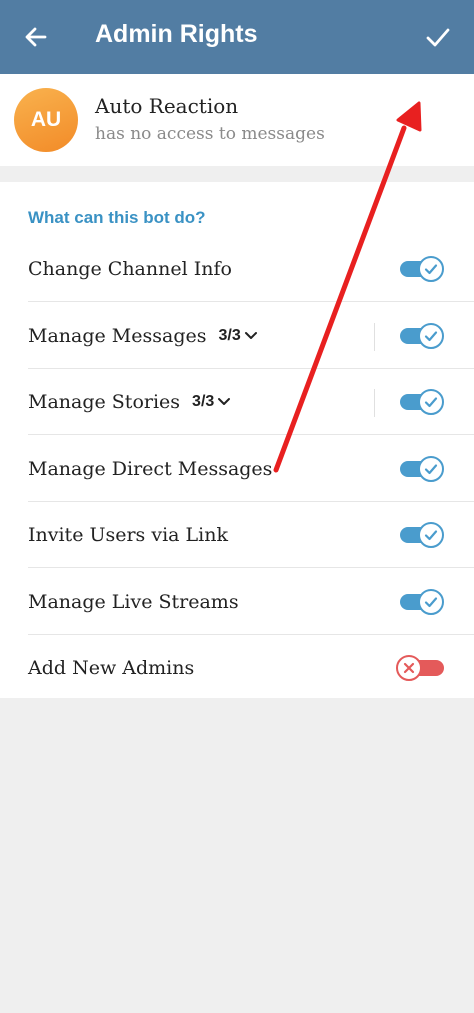 Image resolution: width=474 pixels, height=1013 pixels. I want to click on permission-label: Manage Live Streams, so click(133, 602).